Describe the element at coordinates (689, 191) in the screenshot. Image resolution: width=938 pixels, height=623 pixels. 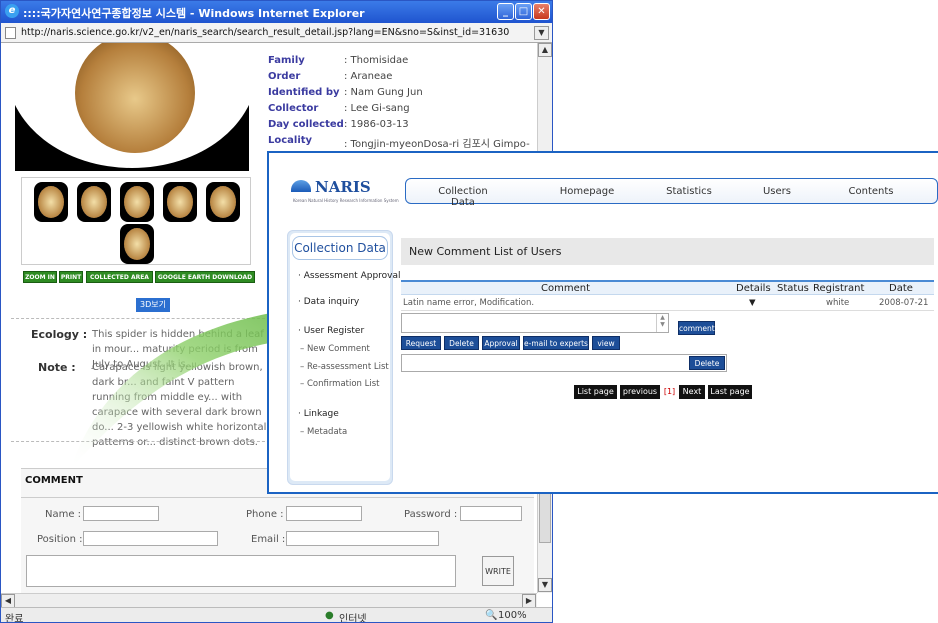
I see `nav-statistics: Statistics` at that location.